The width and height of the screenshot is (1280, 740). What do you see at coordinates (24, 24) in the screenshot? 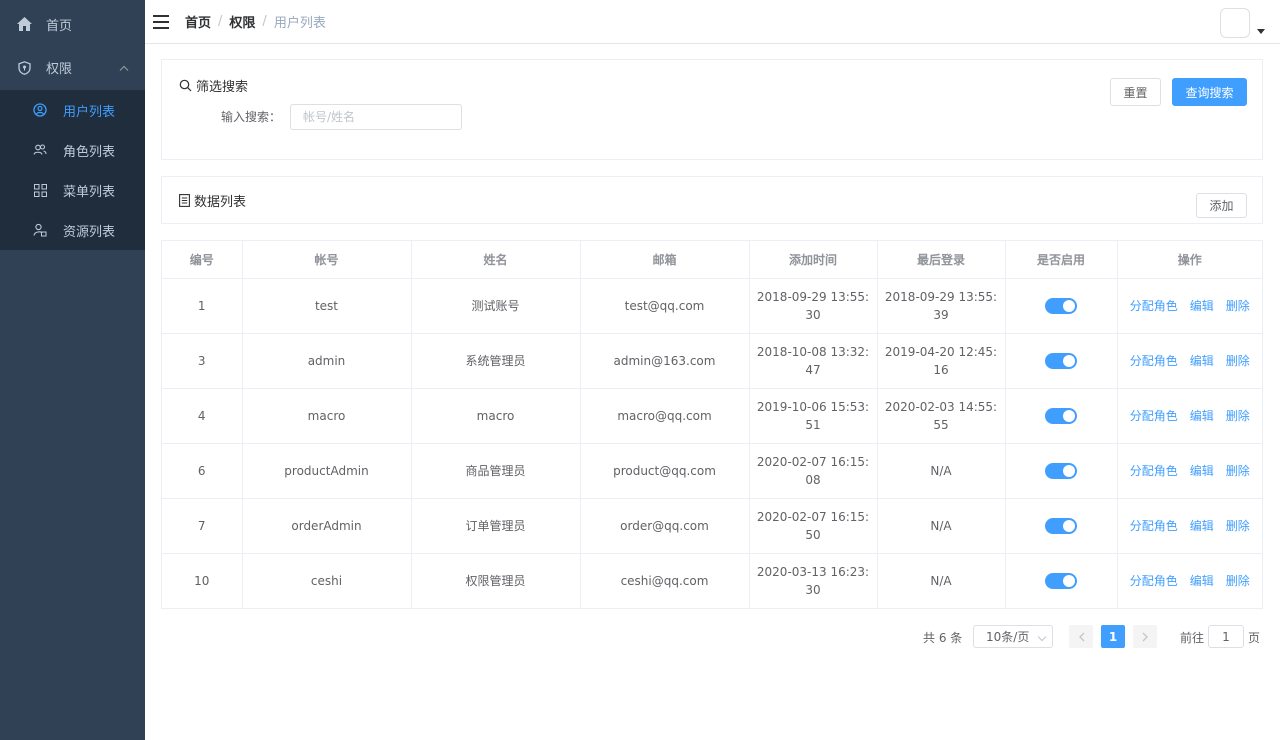
I see `home-icon` at bounding box center [24, 24].